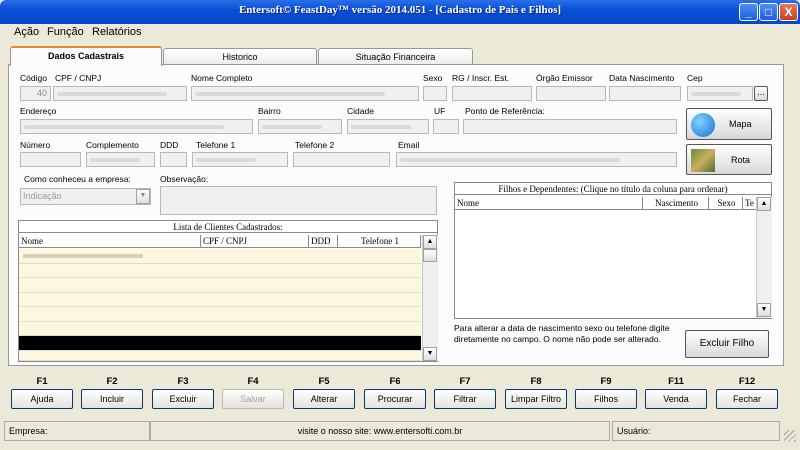 This screenshot has height=450, width=800. What do you see at coordinates (492, 93) in the screenshot?
I see `rg-field` at bounding box center [492, 93].